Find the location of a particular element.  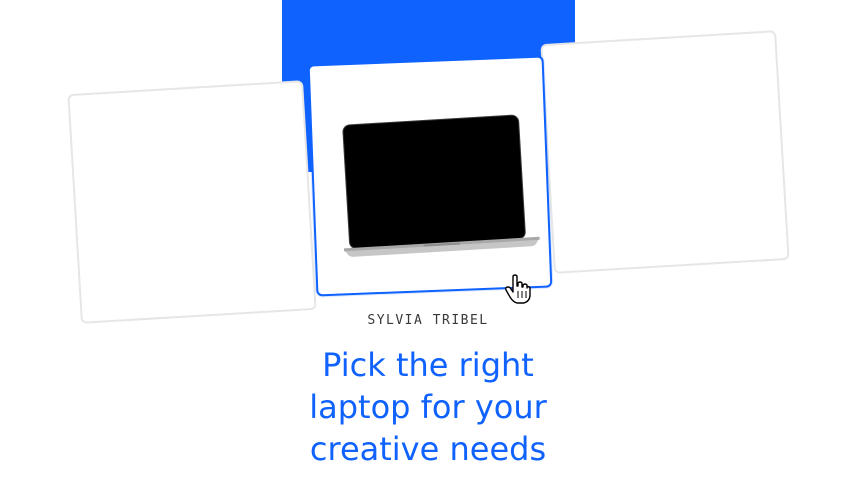

title-line-1: Pick the right is located at coordinates (428, 365).